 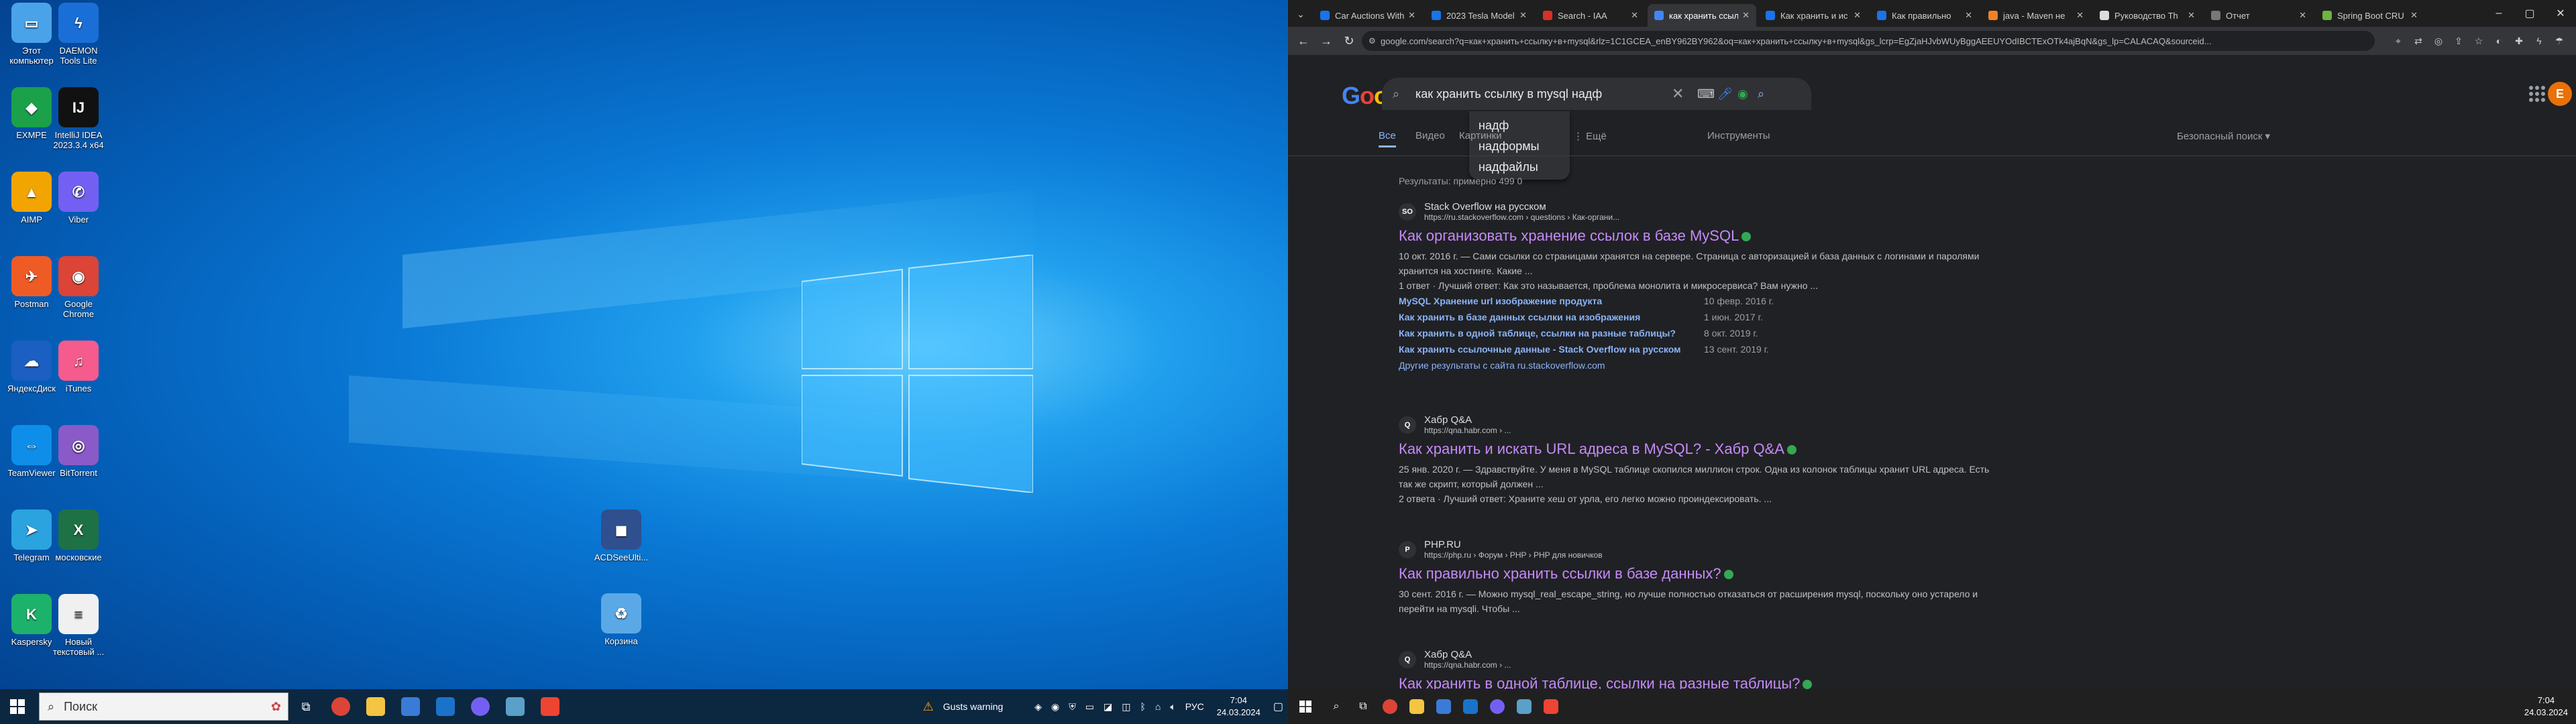 I want to click on language-indicator: РУС, so click(x=1194, y=707).